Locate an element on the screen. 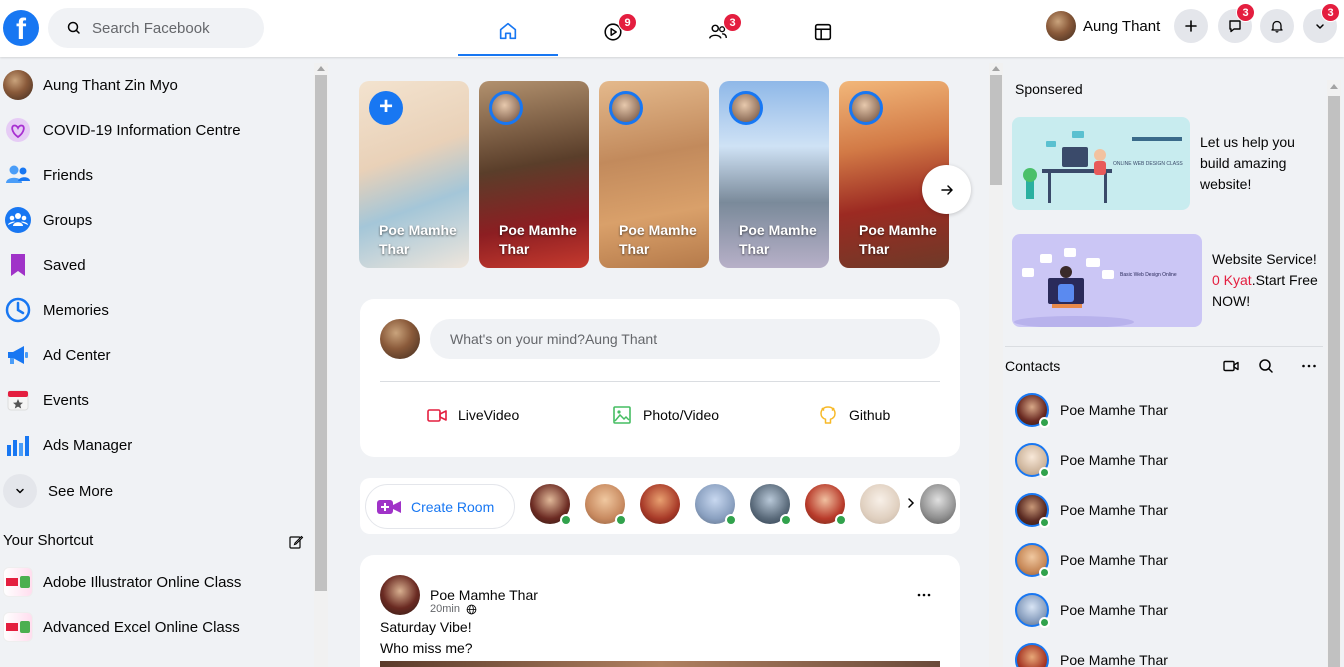  post-text-line: Who miss me? is located at coordinates (426, 648).